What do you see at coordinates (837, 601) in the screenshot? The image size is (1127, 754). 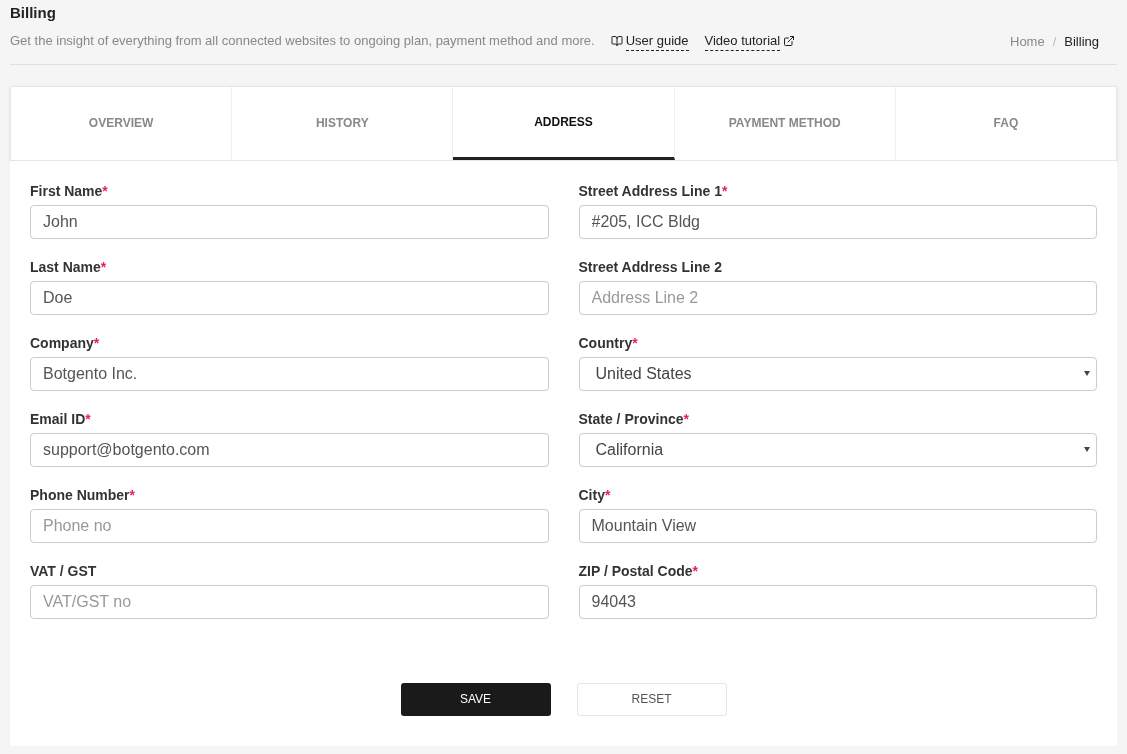 I see `input-field: 94043` at bounding box center [837, 601].